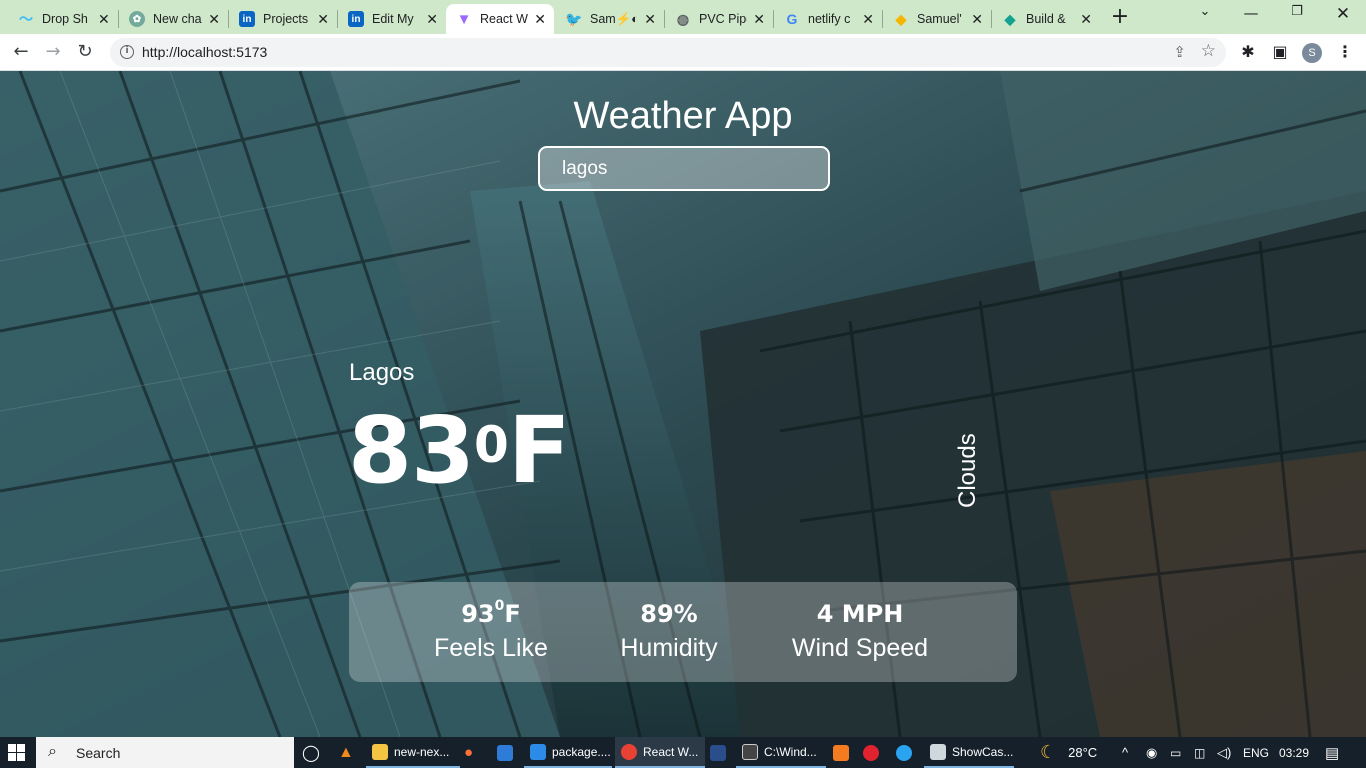 The height and width of the screenshot is (768, 1366). I want to click on site-info-icon: i, so click(127, 52).